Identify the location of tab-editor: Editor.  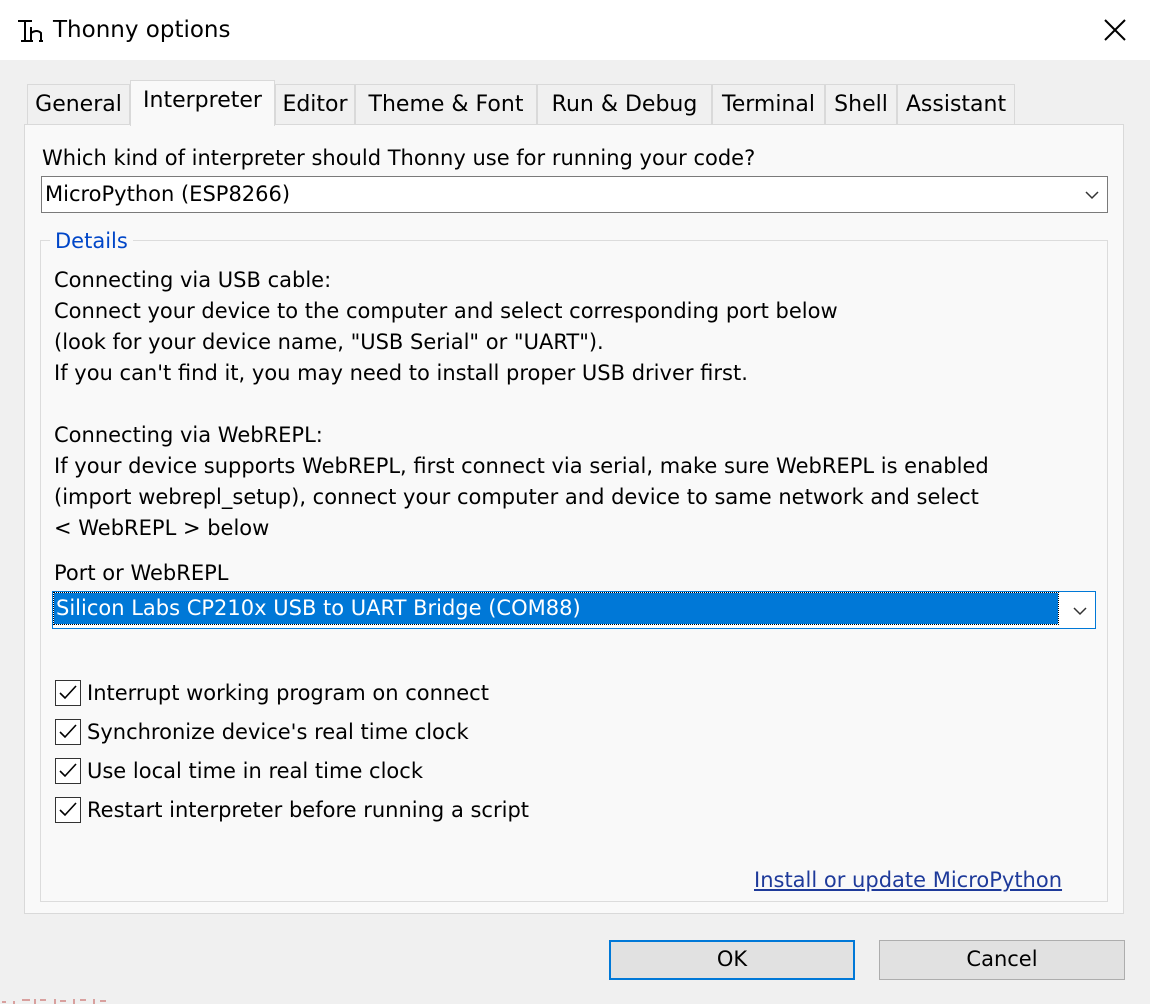
(315, 104).